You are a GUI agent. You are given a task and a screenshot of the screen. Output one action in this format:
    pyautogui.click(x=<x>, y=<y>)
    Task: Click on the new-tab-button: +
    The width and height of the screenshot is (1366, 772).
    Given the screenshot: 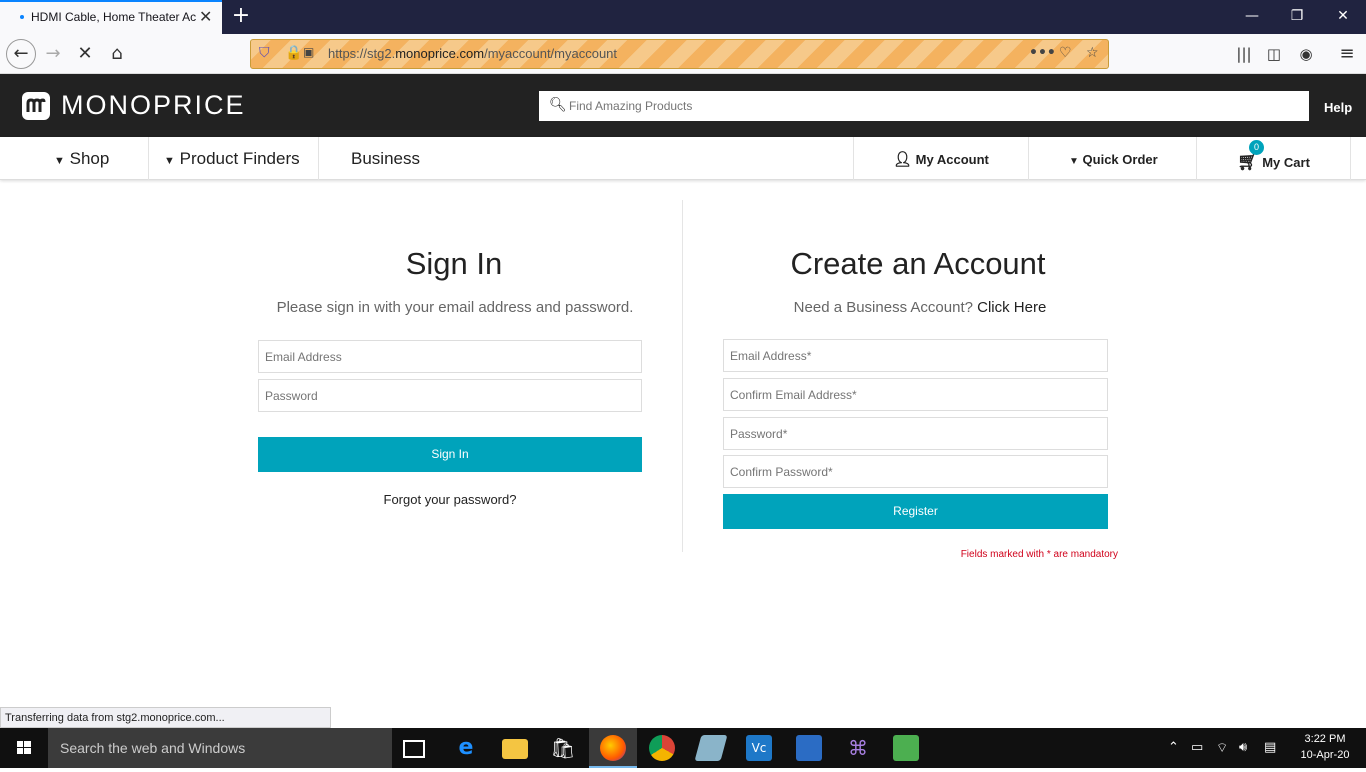 What is the action you would take?
    pyautogui.click(x=241, y=16)
    